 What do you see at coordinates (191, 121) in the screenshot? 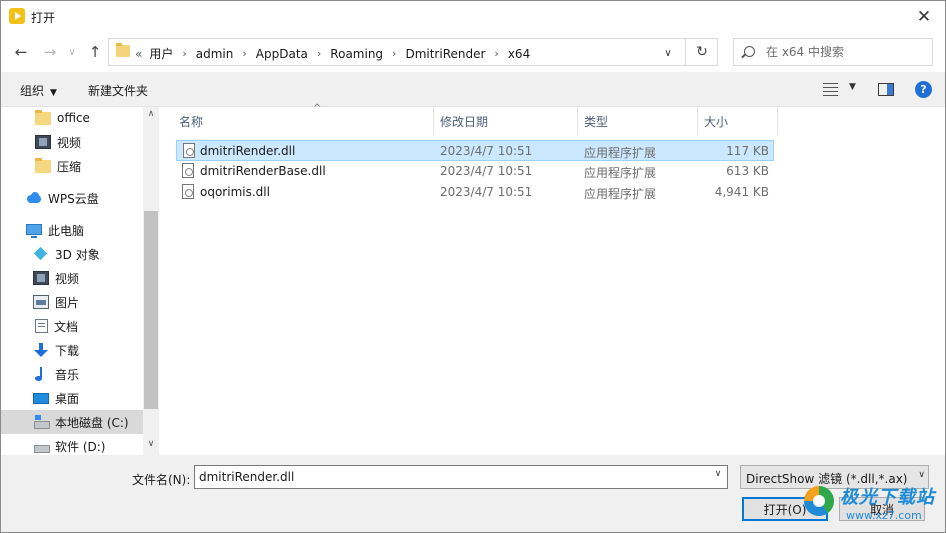
I see `column-header-label: 名称` at bounding box center [191, 121].